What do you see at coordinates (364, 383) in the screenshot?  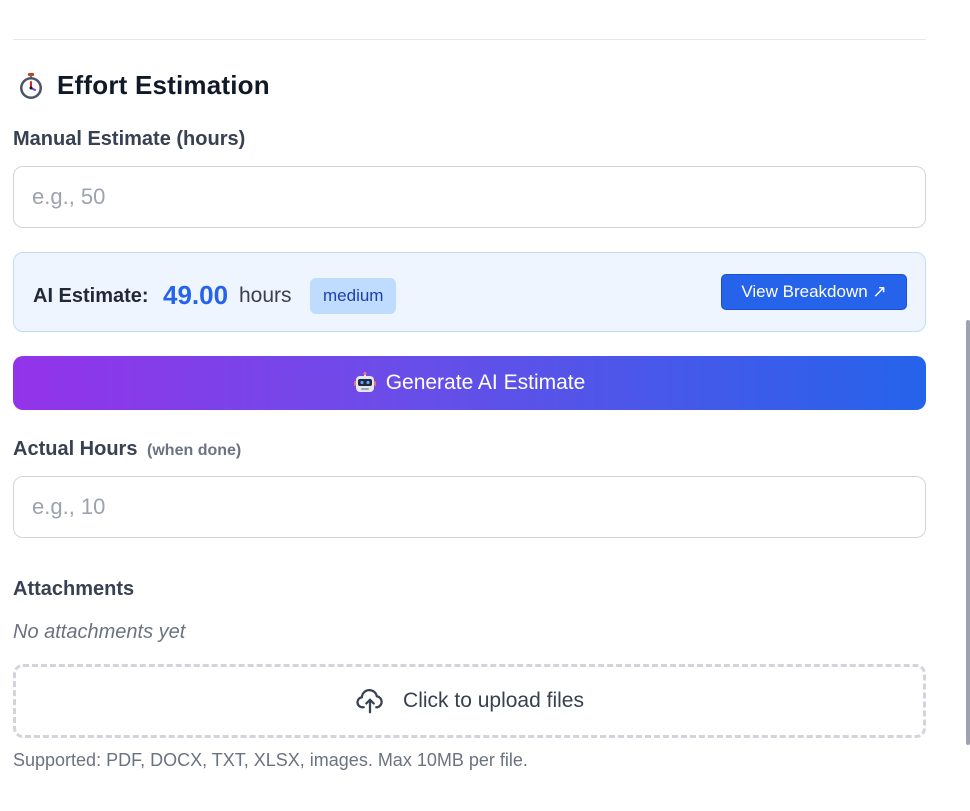 I see `robot-icon` at bounding box center [364, 383].